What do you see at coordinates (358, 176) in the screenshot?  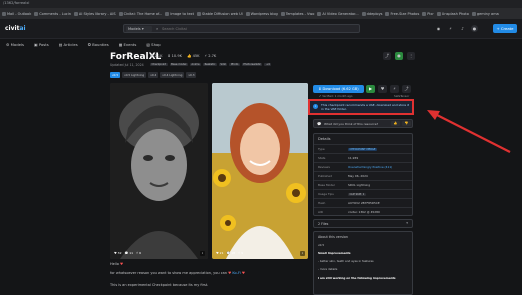 I see `details-value: May 06, 2024` at bounding box center [358, 176].